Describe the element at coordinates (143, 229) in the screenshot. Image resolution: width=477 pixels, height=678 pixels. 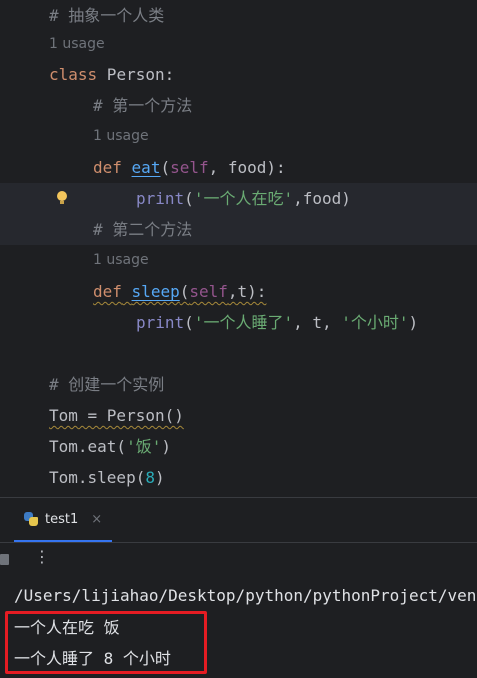
I see `comment: # 第二个方法` at that location.